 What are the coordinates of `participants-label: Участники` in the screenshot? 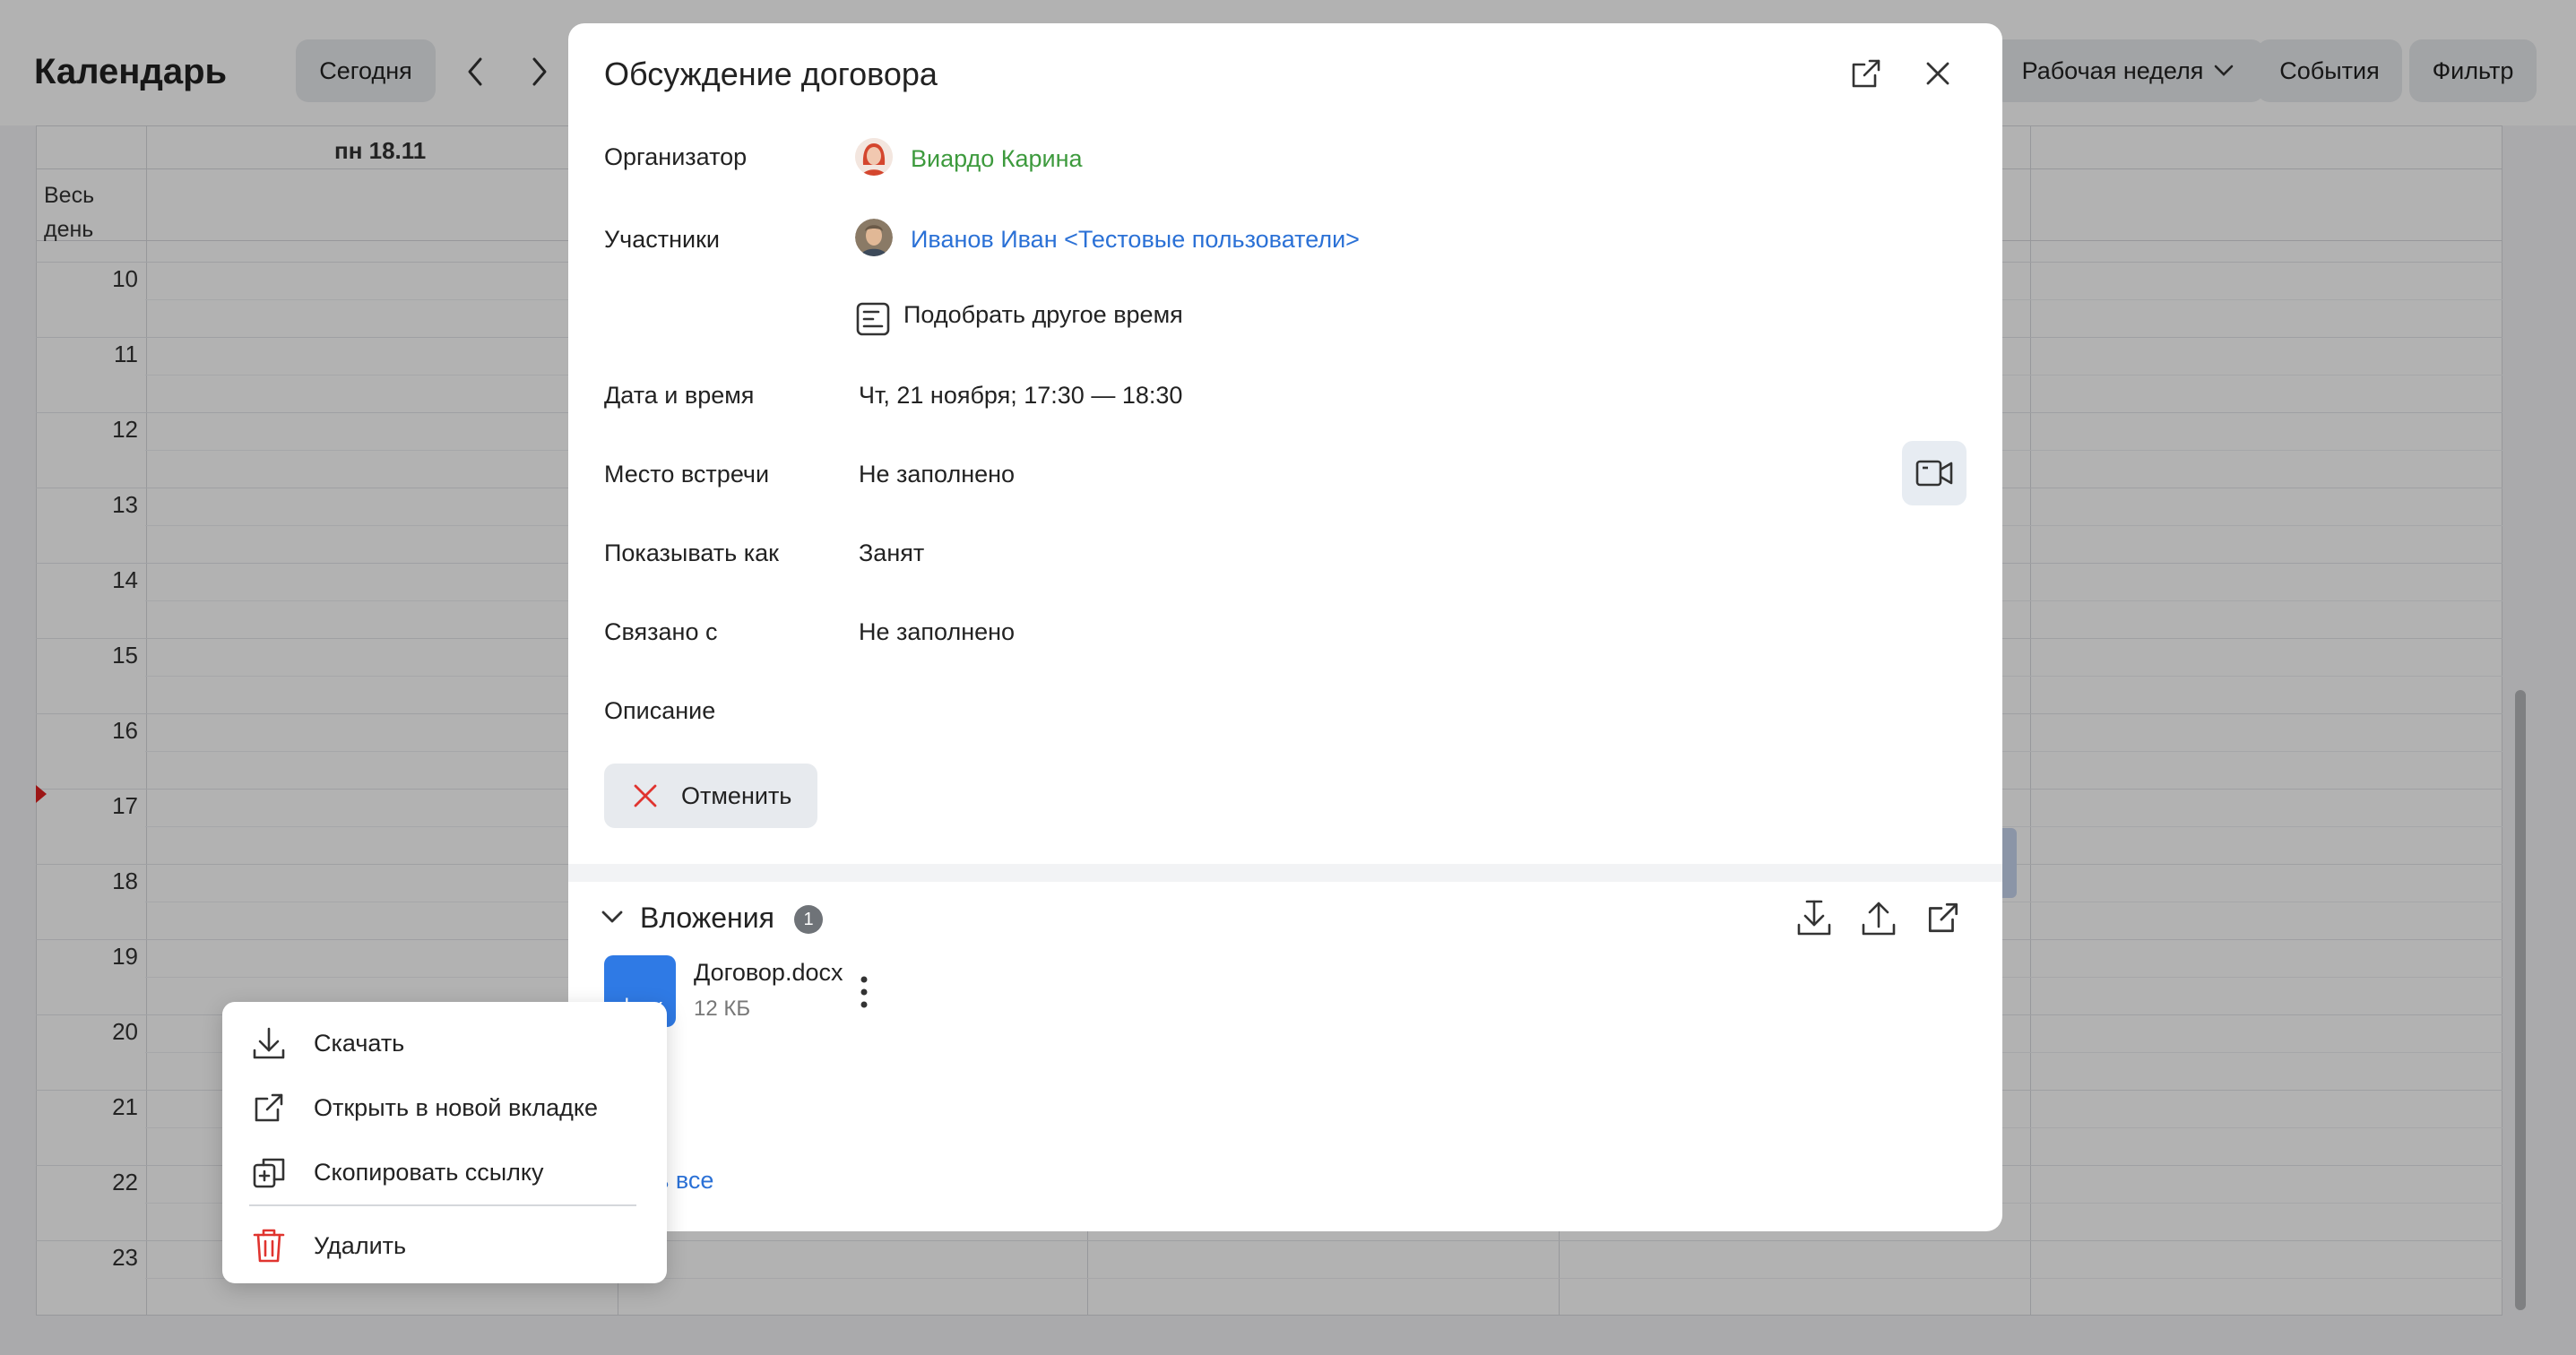 It's located at (662, 239).